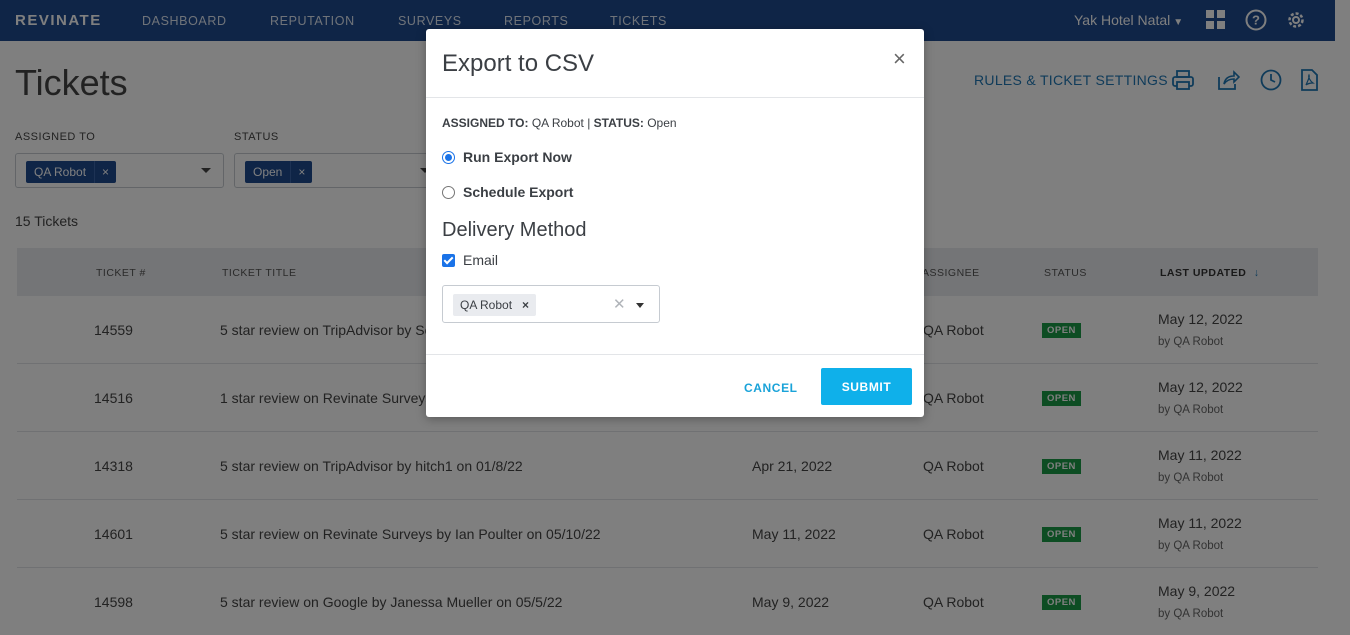 This screenshot has height=635, width=1350. Describe the element at coordinates (551, 304) in the screenshot. I see `recipient-select: QA Robot × ✕` at that location.